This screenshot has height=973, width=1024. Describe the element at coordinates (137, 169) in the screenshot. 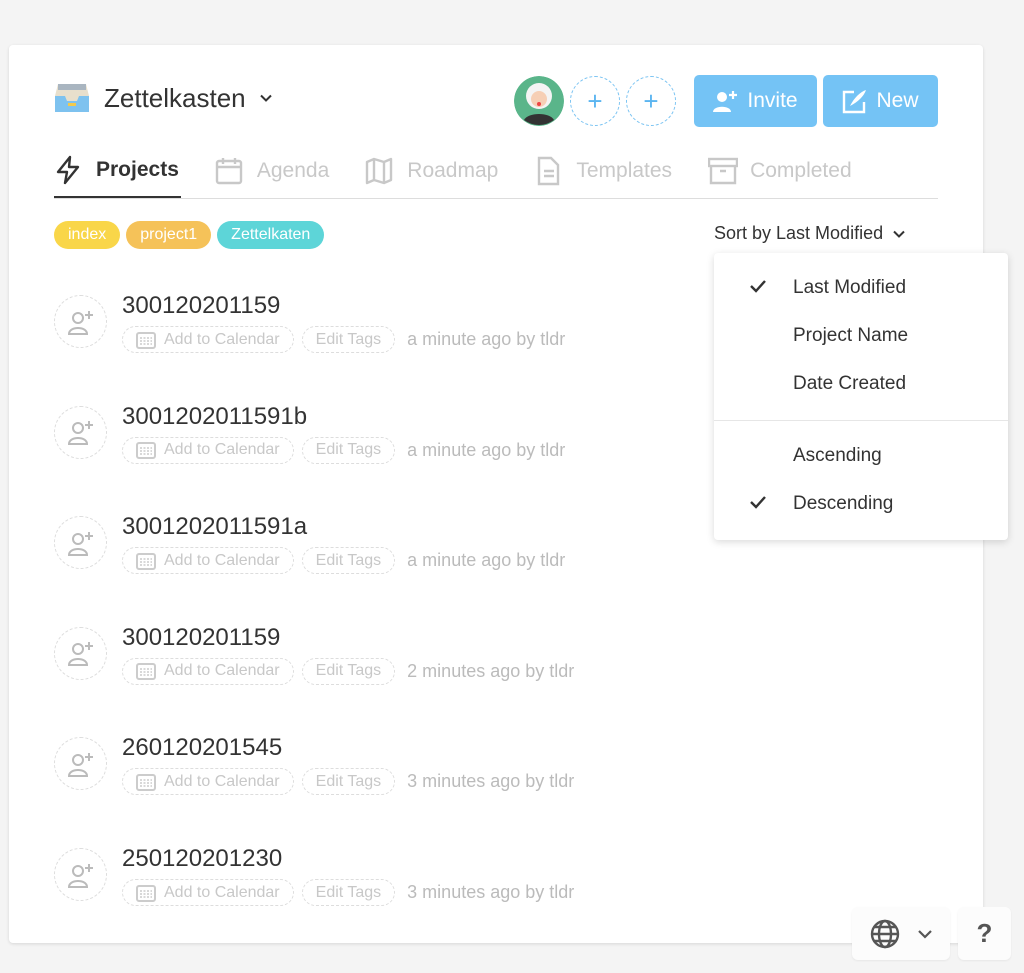

I see `tab-label: Projects` at that location.